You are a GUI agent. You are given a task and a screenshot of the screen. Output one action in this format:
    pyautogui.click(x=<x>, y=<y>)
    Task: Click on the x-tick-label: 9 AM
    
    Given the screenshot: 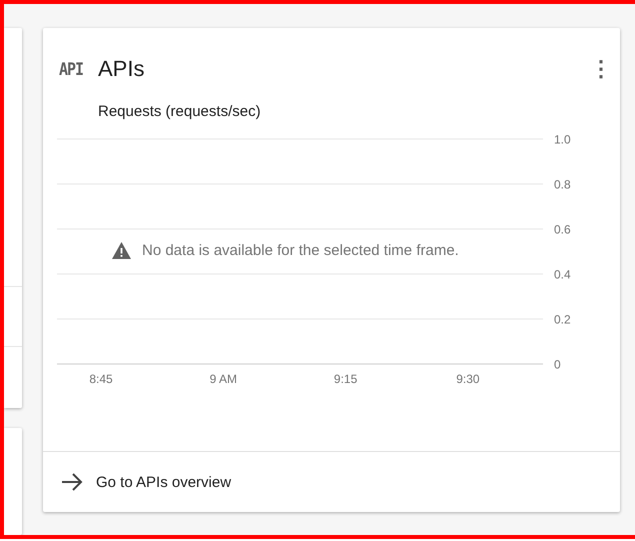 What is the action you would take?
    pyautogui.click(x=223, y=379)
    